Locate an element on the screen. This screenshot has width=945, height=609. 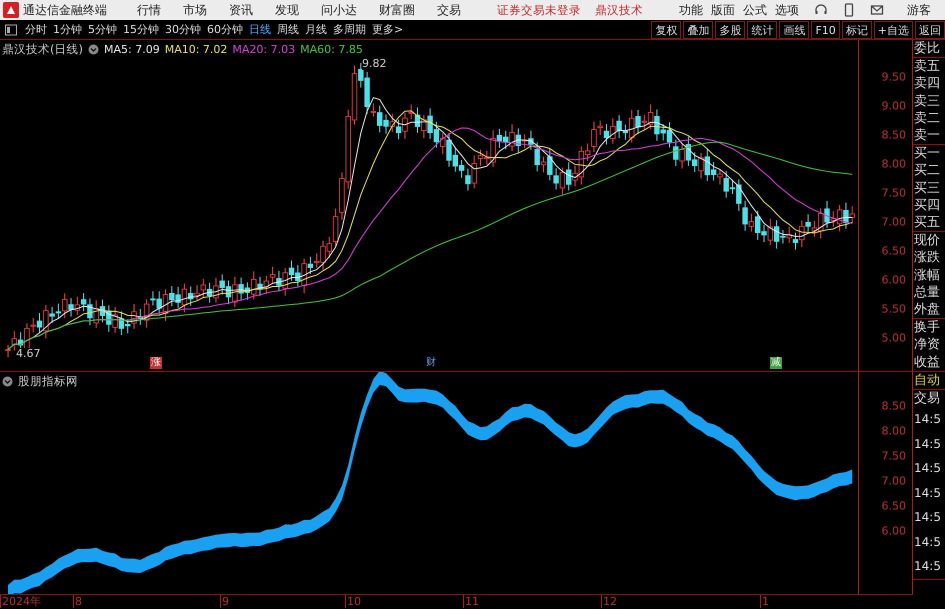
indicator-tick: 6.50 is located at coordinates (894, 506).